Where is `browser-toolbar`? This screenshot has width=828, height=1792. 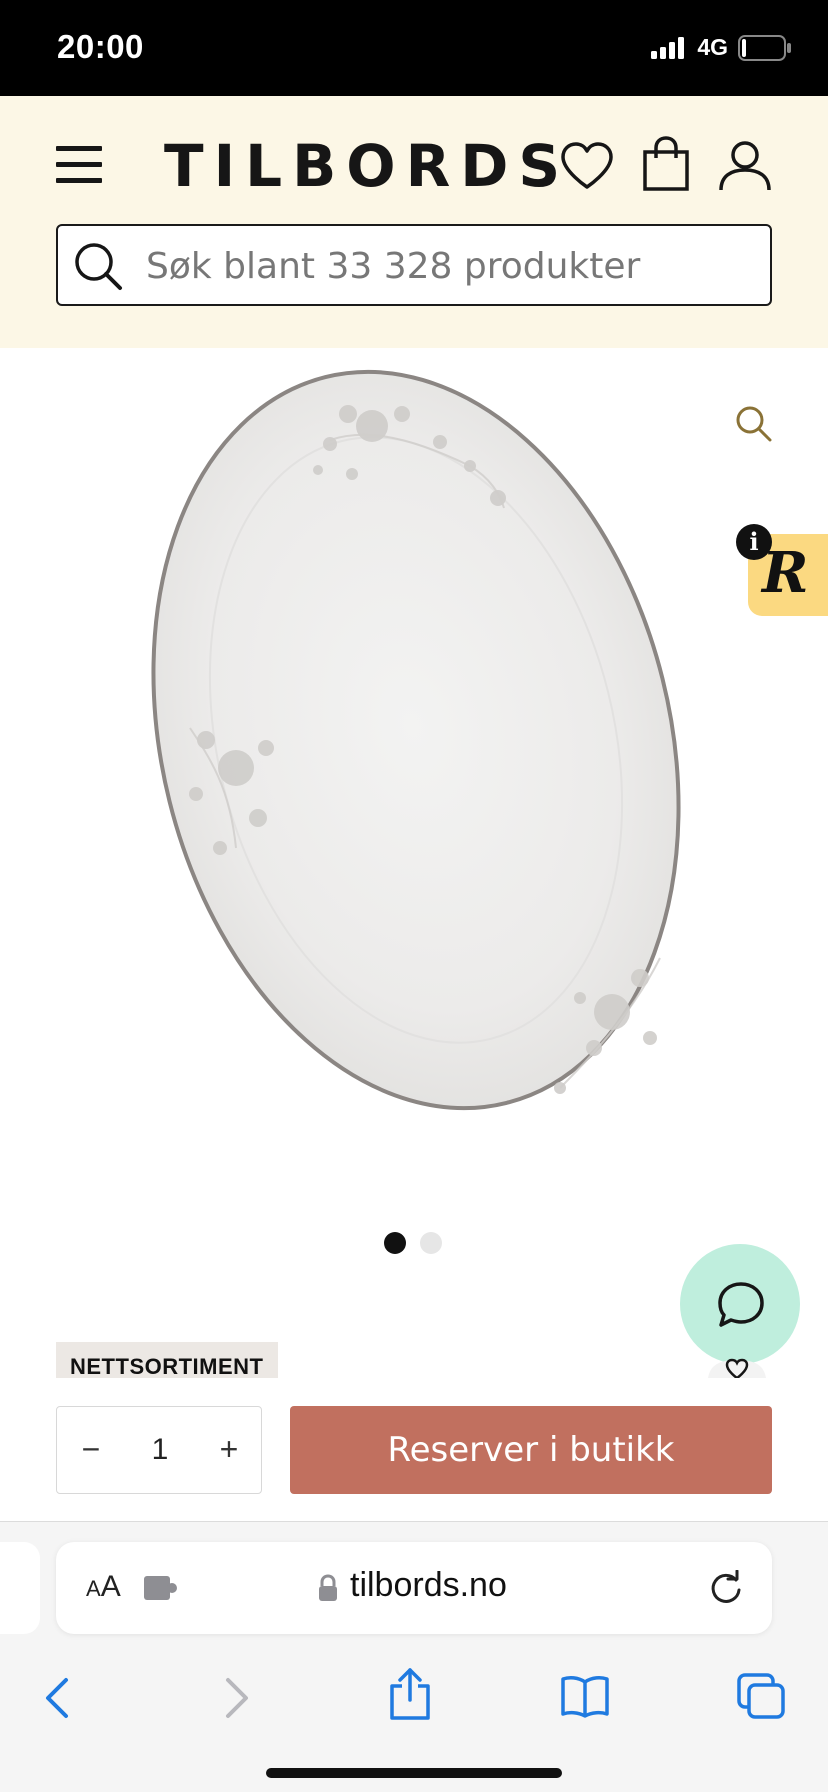 browser-toolbar is located at coordinates (414, 1699).